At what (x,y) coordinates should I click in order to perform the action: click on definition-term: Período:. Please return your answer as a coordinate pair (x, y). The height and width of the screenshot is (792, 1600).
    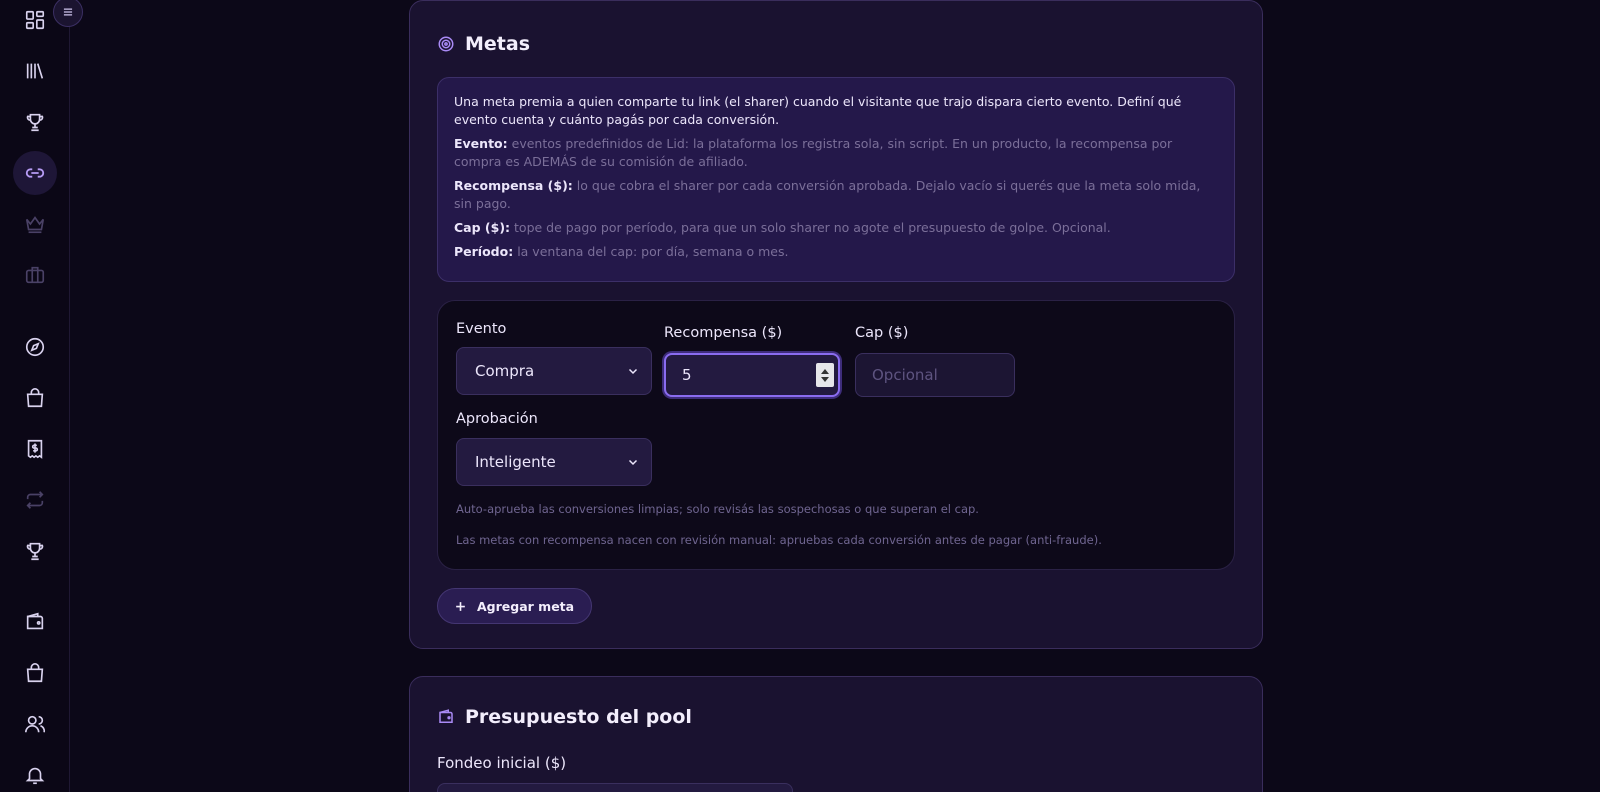
    Looking at the image, I should click on (484, 251).